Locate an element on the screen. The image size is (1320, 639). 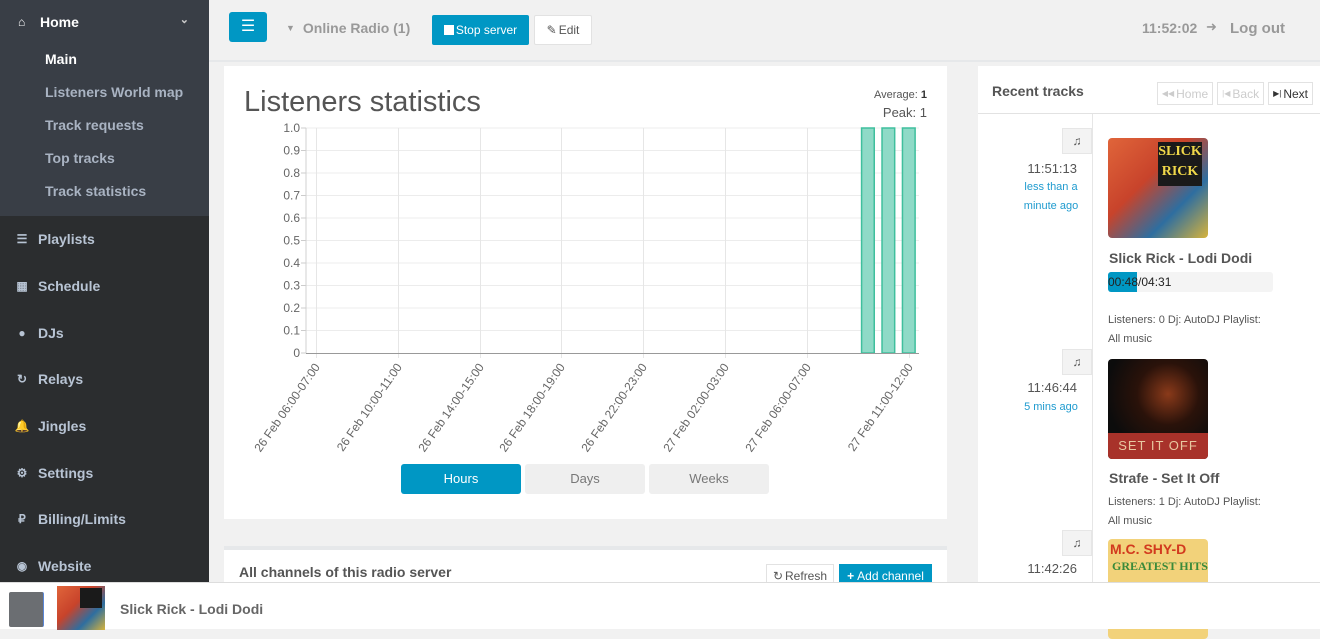
x-tick-label: 26 Feb 18:00-19:00 is located at coordinates (532, 407).